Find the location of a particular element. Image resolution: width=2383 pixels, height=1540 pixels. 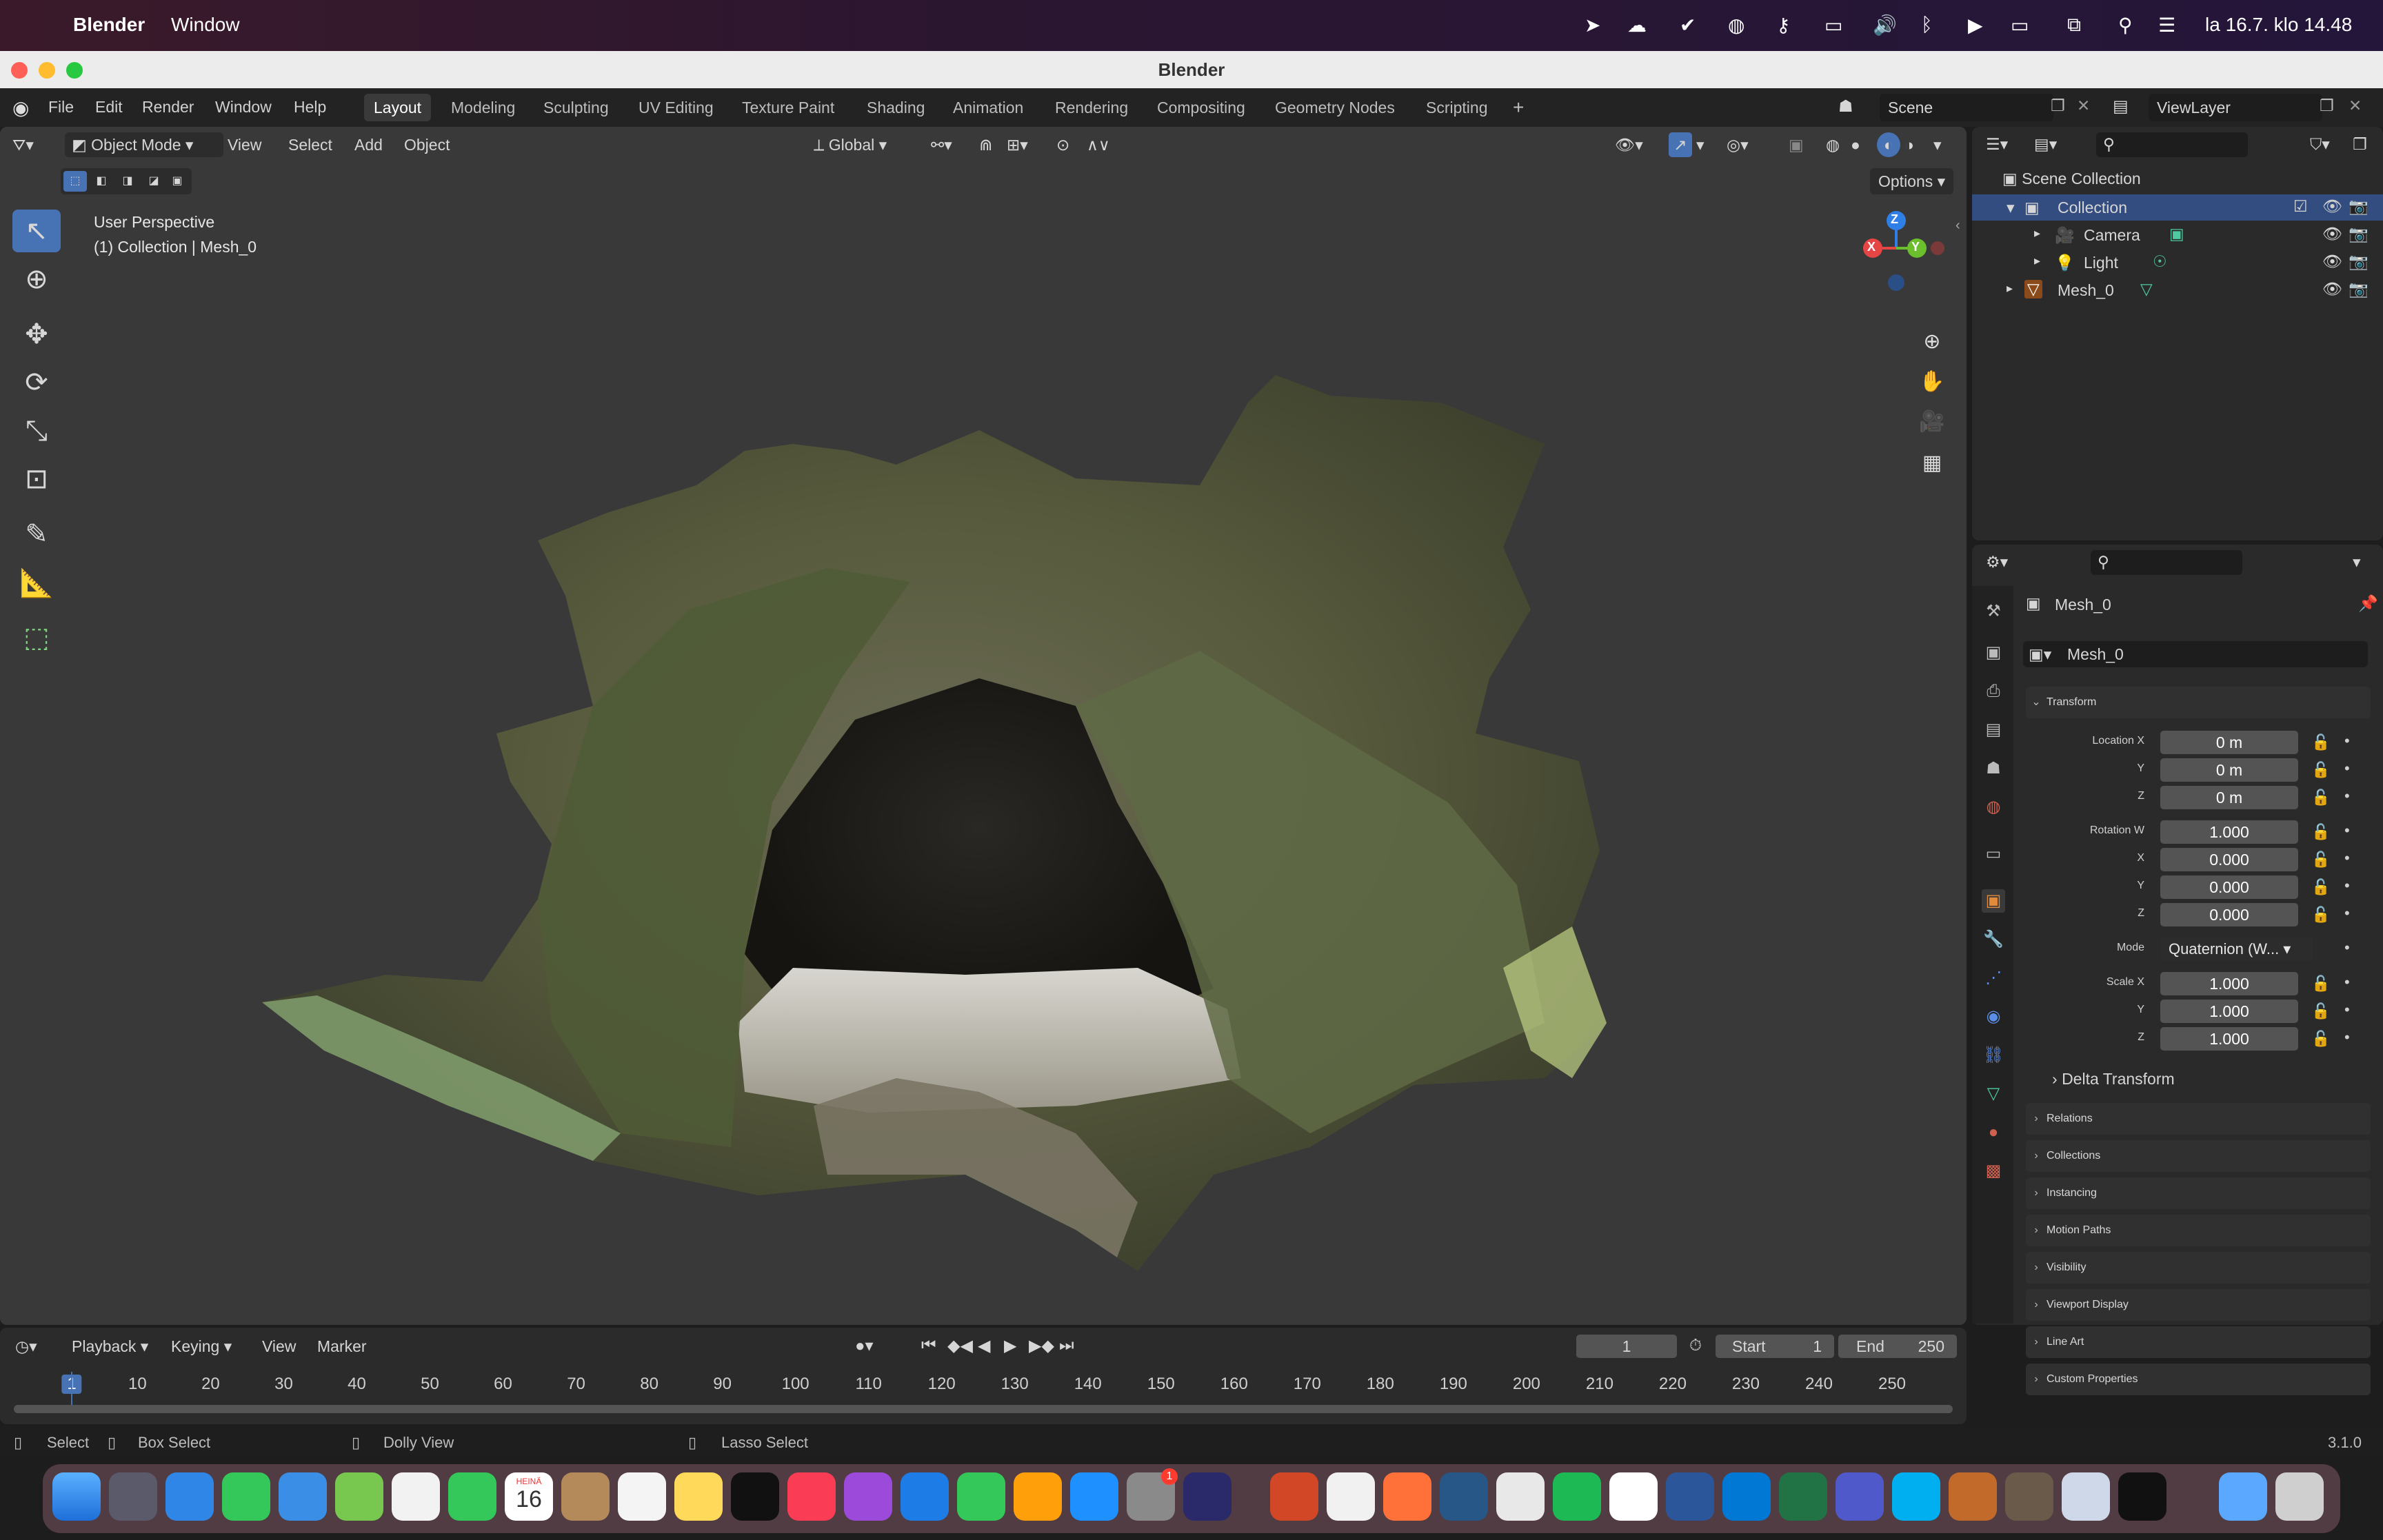

light-data-icon: ☉ is located at coordinates (2160, 262).